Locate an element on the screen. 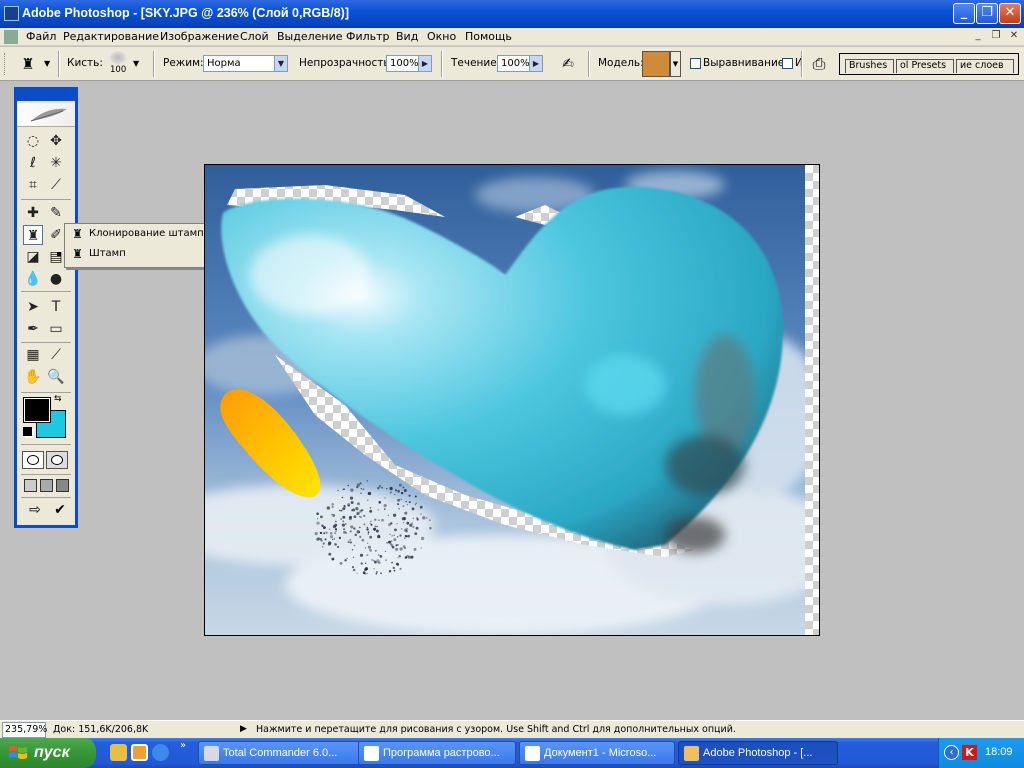 This screenshot has width=1024, height=768. kaspersky-icon: K is located at coordinates (969, 752).